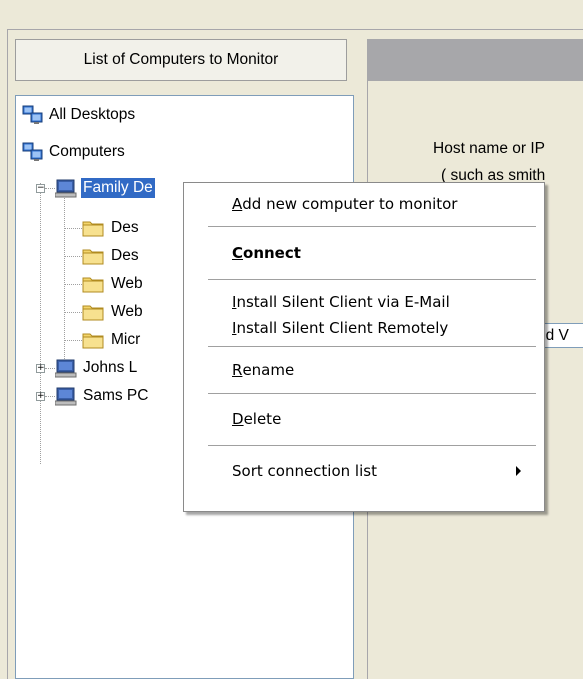  Describe the element at coordinates (518, 471) in the screenshot. I see `submenu-arrow-icon` at that location.